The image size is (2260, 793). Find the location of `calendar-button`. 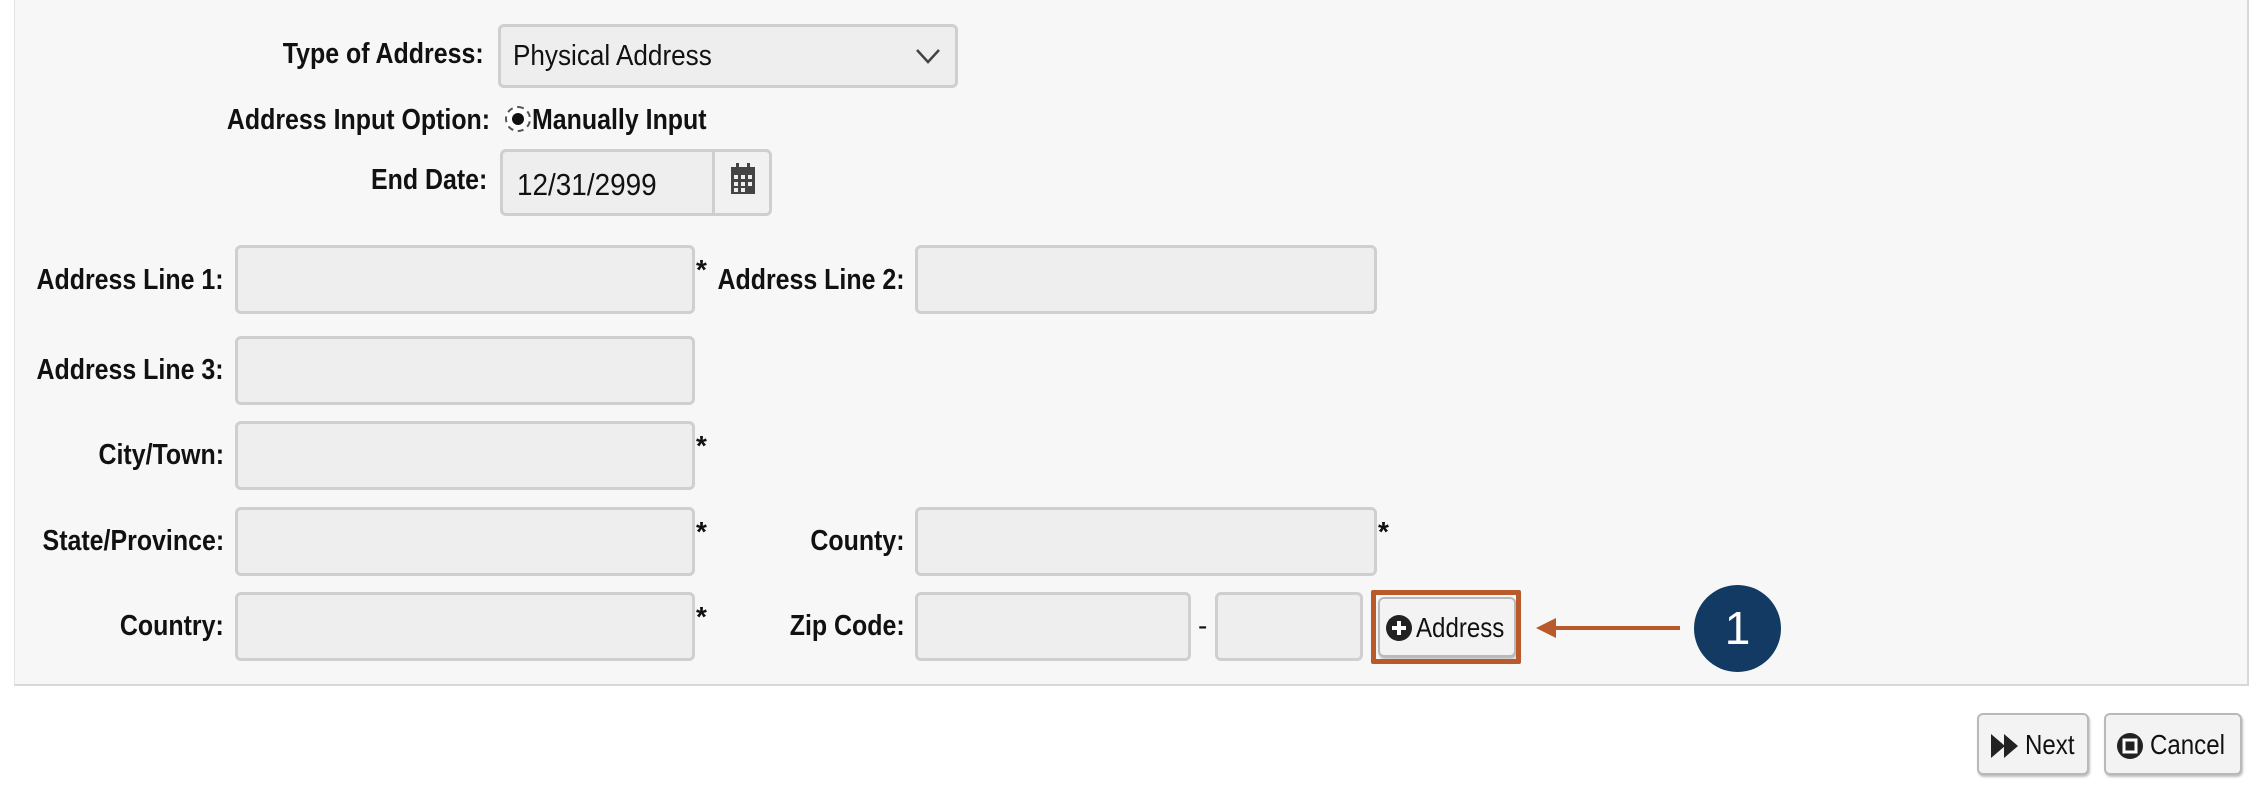

calendar-button is located at coordinates (742, 182).